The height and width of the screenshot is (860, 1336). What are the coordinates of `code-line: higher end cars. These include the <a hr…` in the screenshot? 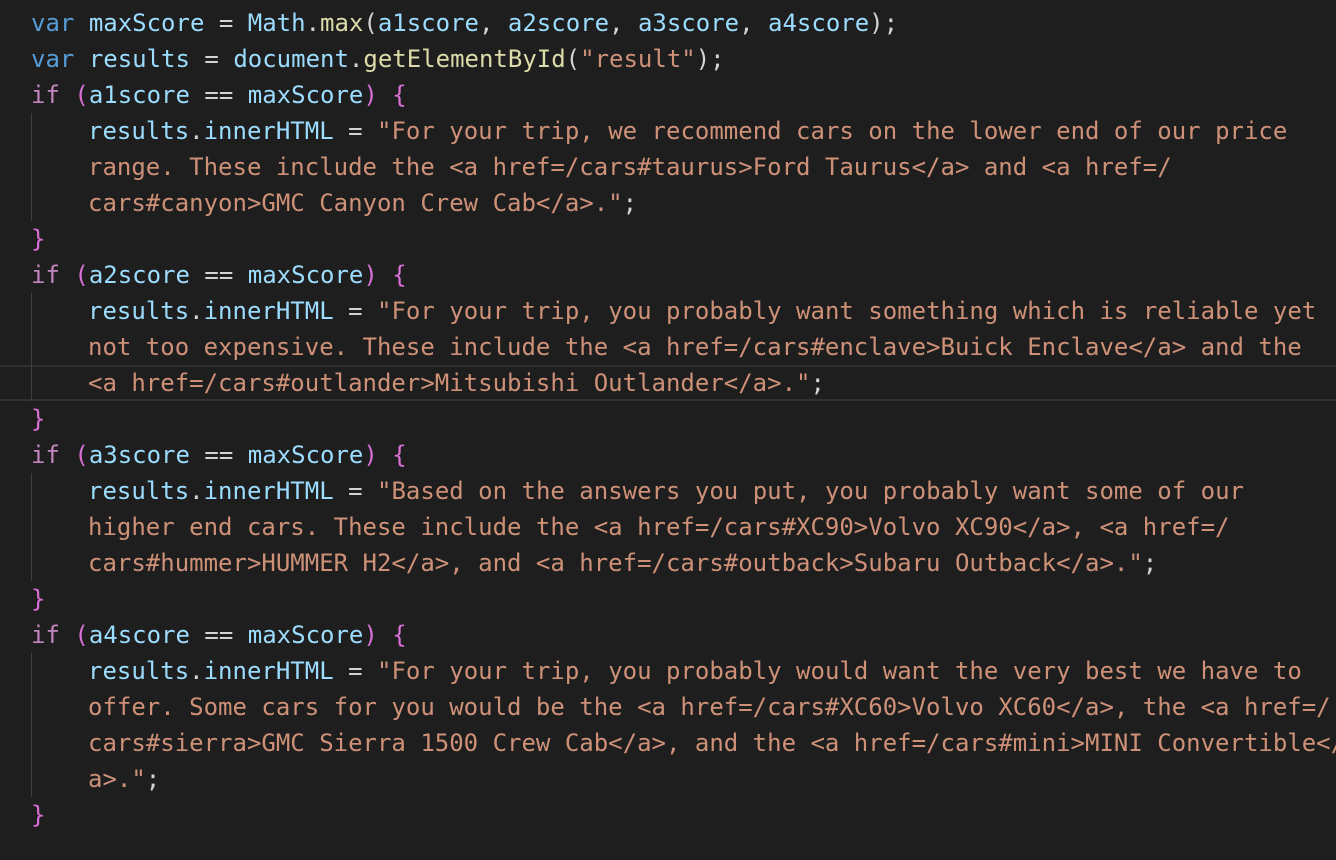 It's located at (668, 527).